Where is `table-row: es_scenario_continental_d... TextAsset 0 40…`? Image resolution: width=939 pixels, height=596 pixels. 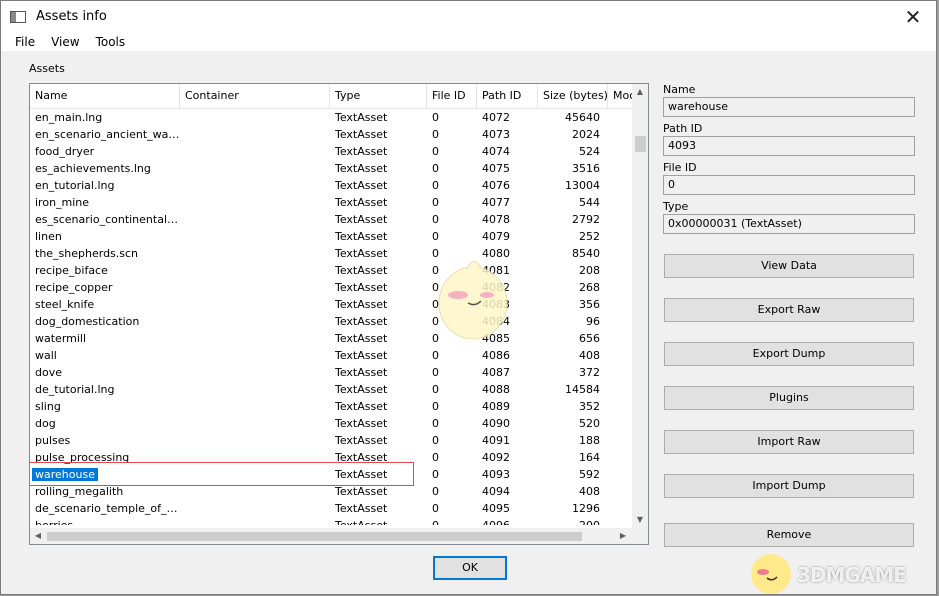
table-row: es_scenario_continental_d... TextAsset 0 40… is located at coordinates (331, 219).